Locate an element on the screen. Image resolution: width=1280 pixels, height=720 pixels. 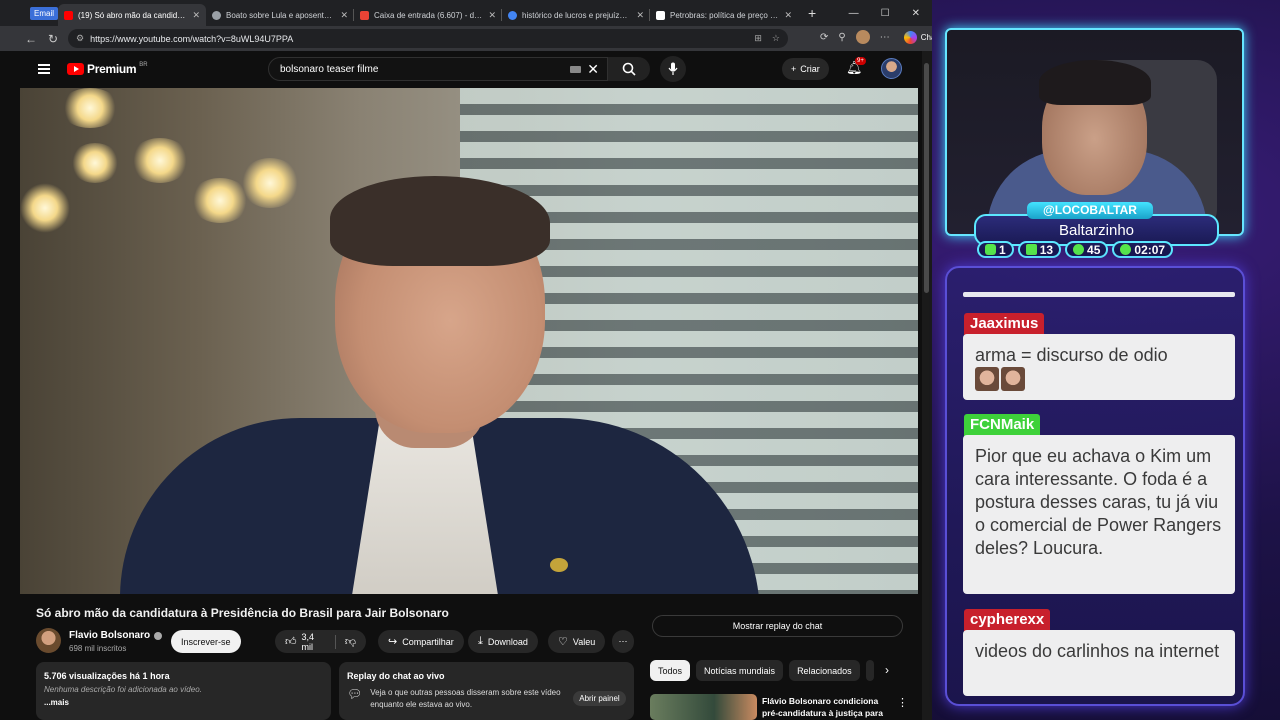
stream-stats: 1 13 45 02:07 is located at coordinates (1075, 249).